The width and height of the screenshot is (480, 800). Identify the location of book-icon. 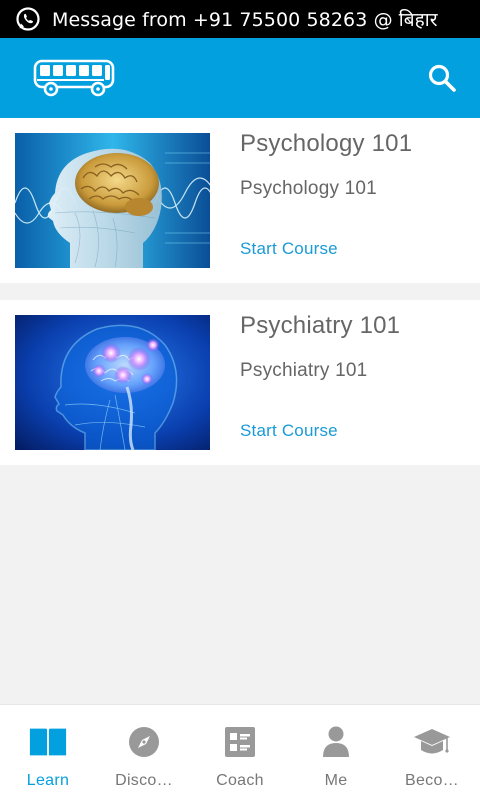
(48, 742).